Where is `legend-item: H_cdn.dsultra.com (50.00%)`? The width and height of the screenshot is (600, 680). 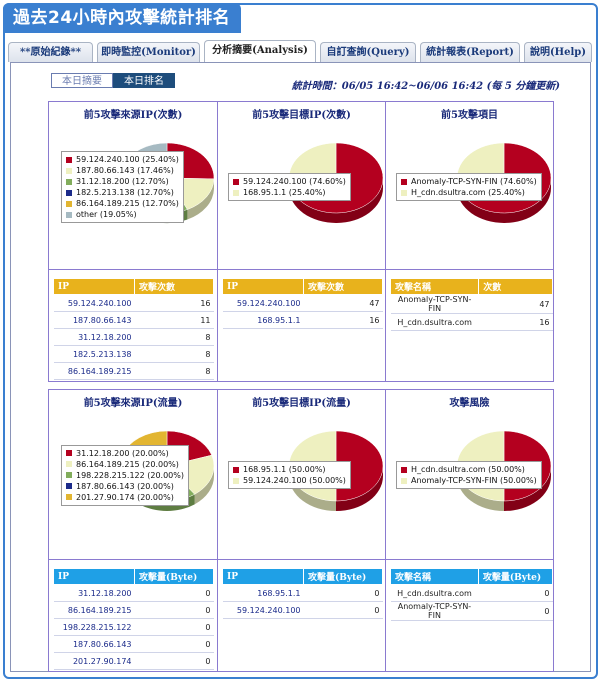 legend-item: H_cdn.dsultra.com (50.00%) is located at coordinates (469, 469).